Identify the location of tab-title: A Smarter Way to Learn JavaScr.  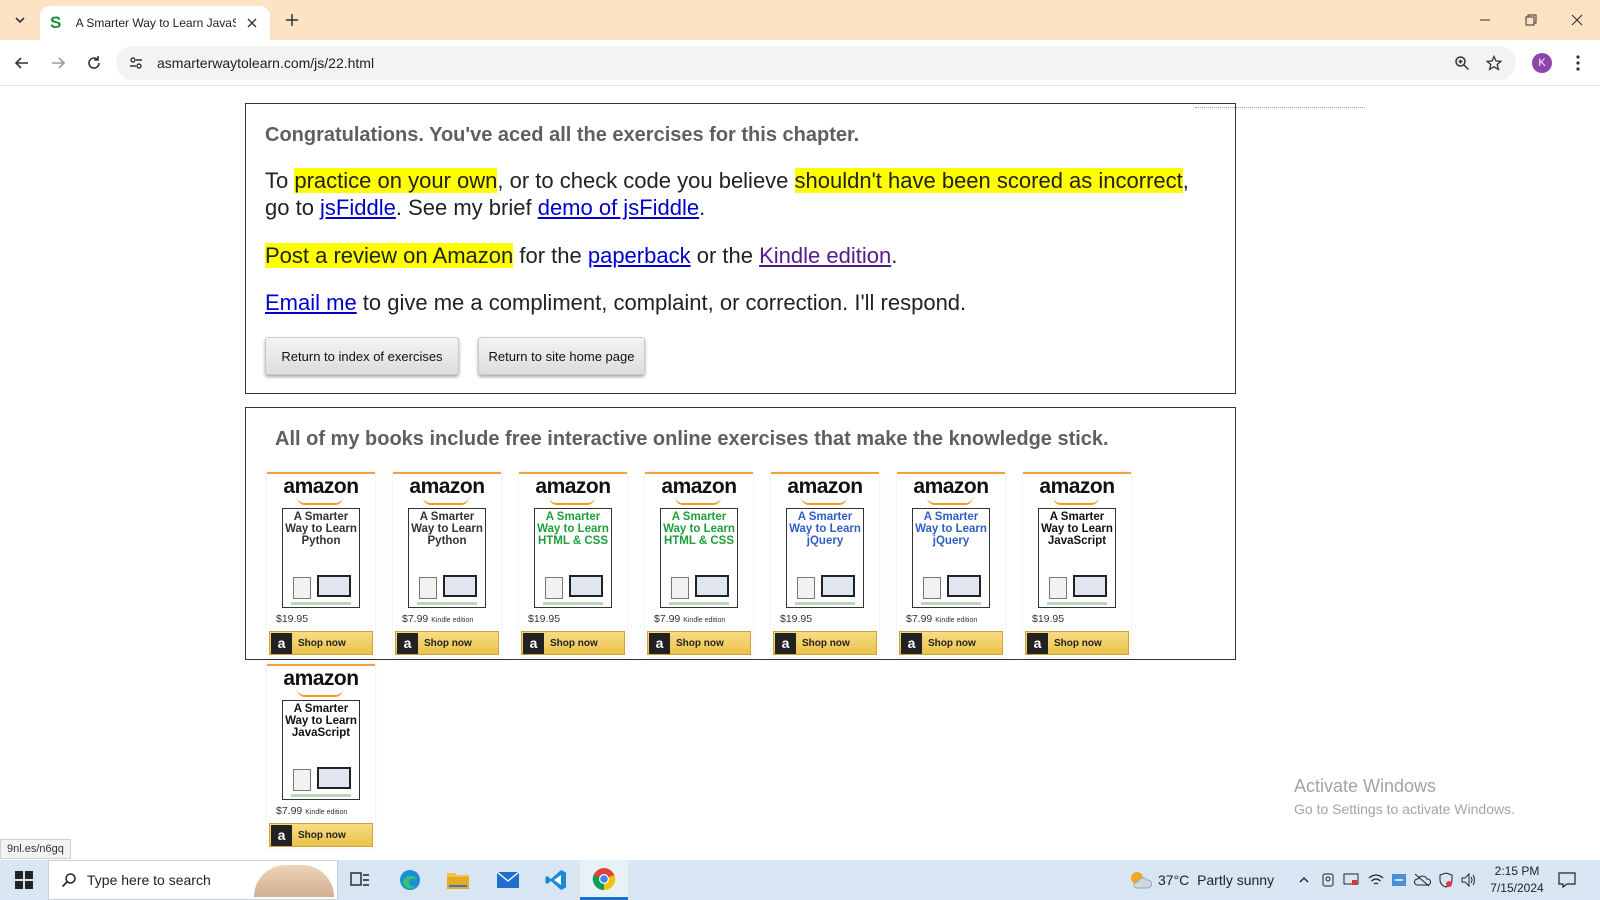
(156, 23).